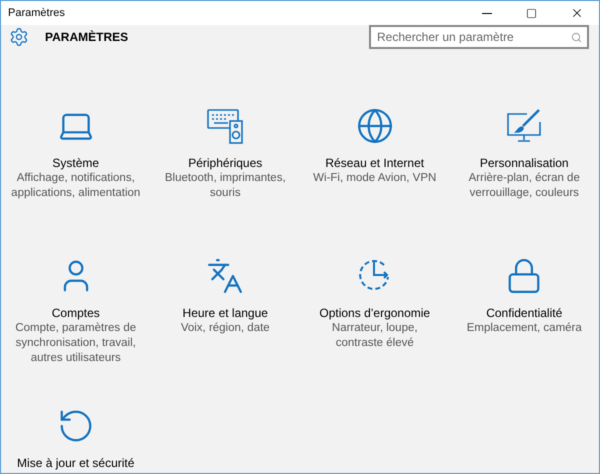 The width and height of the screenshot is (600, 474). I want to click on category-description: Voix, région, date, so click(225, 328).